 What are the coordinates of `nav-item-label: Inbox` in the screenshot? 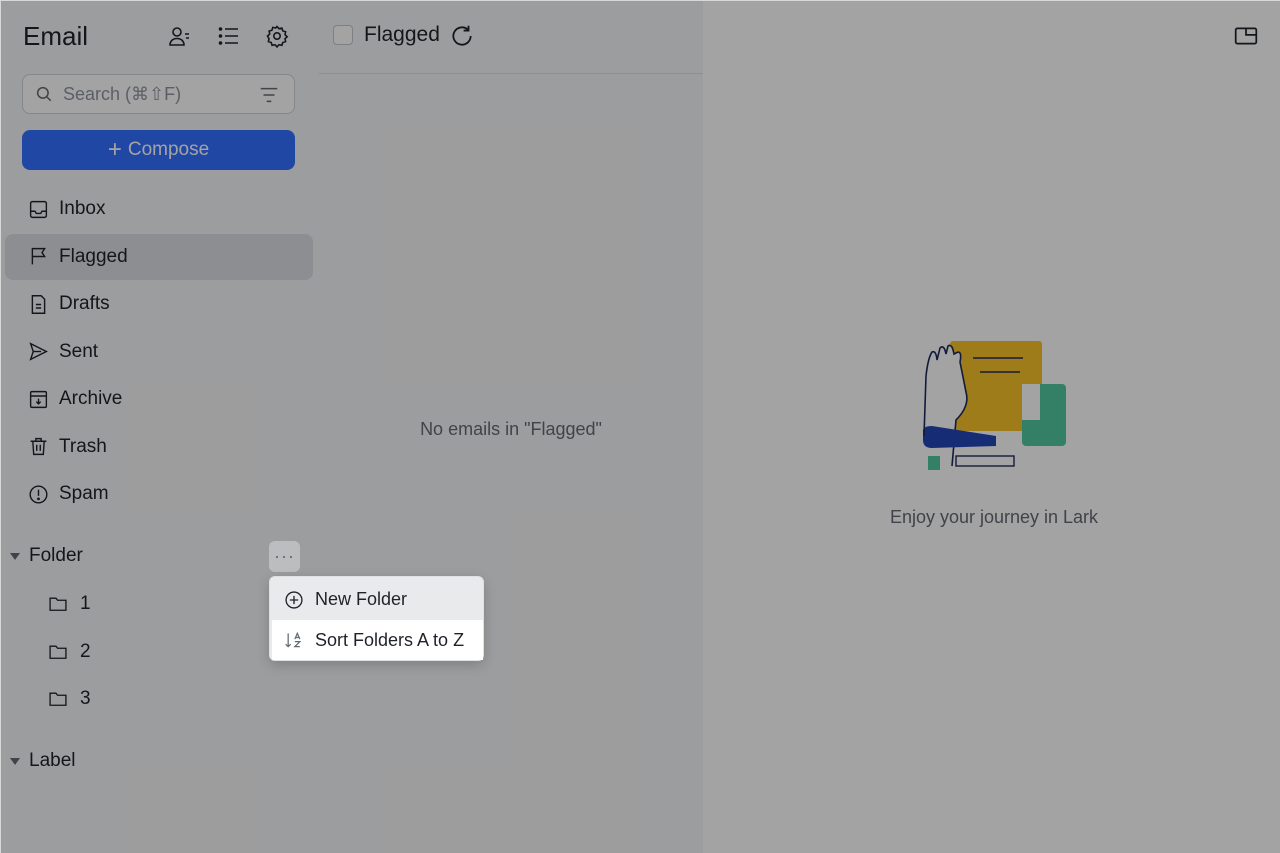 It's located at (82, 208).